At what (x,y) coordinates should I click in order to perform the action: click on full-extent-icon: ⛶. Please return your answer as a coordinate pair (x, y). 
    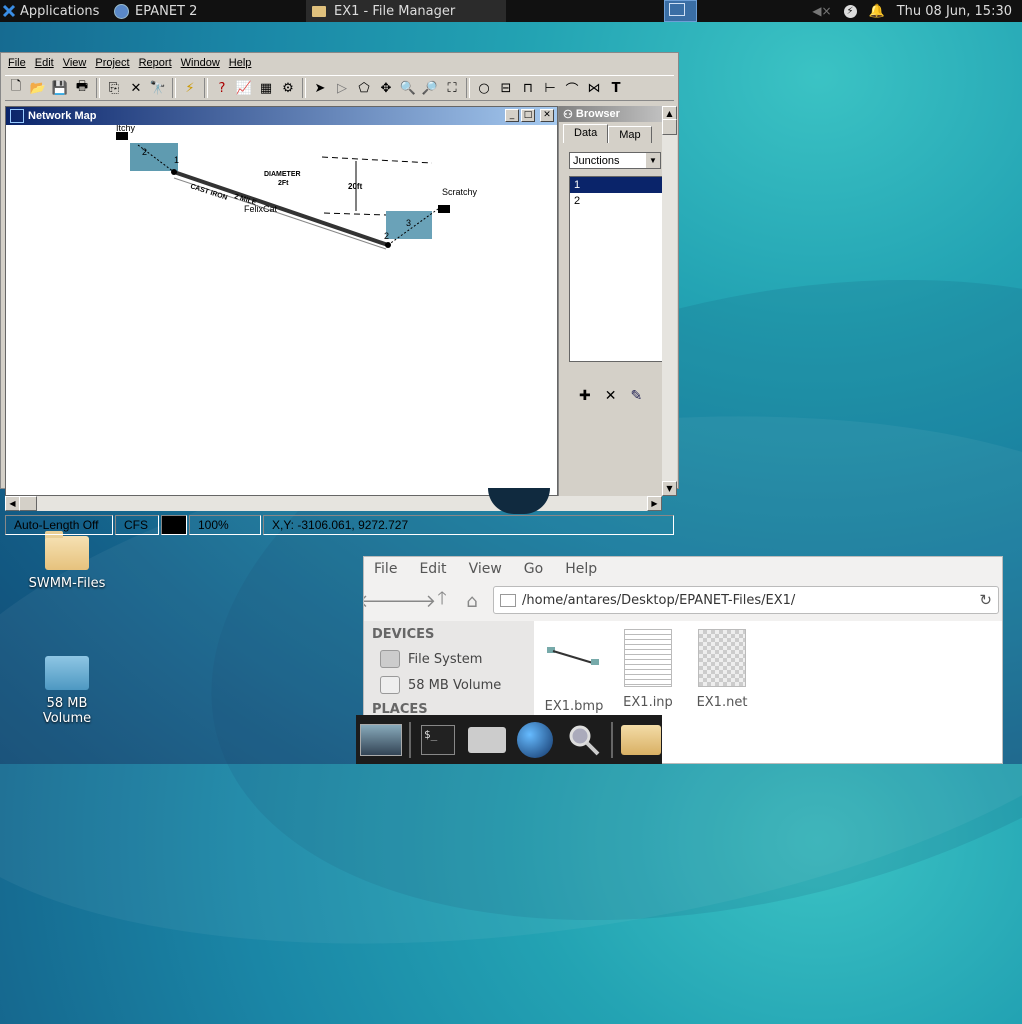
    Looking at the image, I should click on (452, 88).